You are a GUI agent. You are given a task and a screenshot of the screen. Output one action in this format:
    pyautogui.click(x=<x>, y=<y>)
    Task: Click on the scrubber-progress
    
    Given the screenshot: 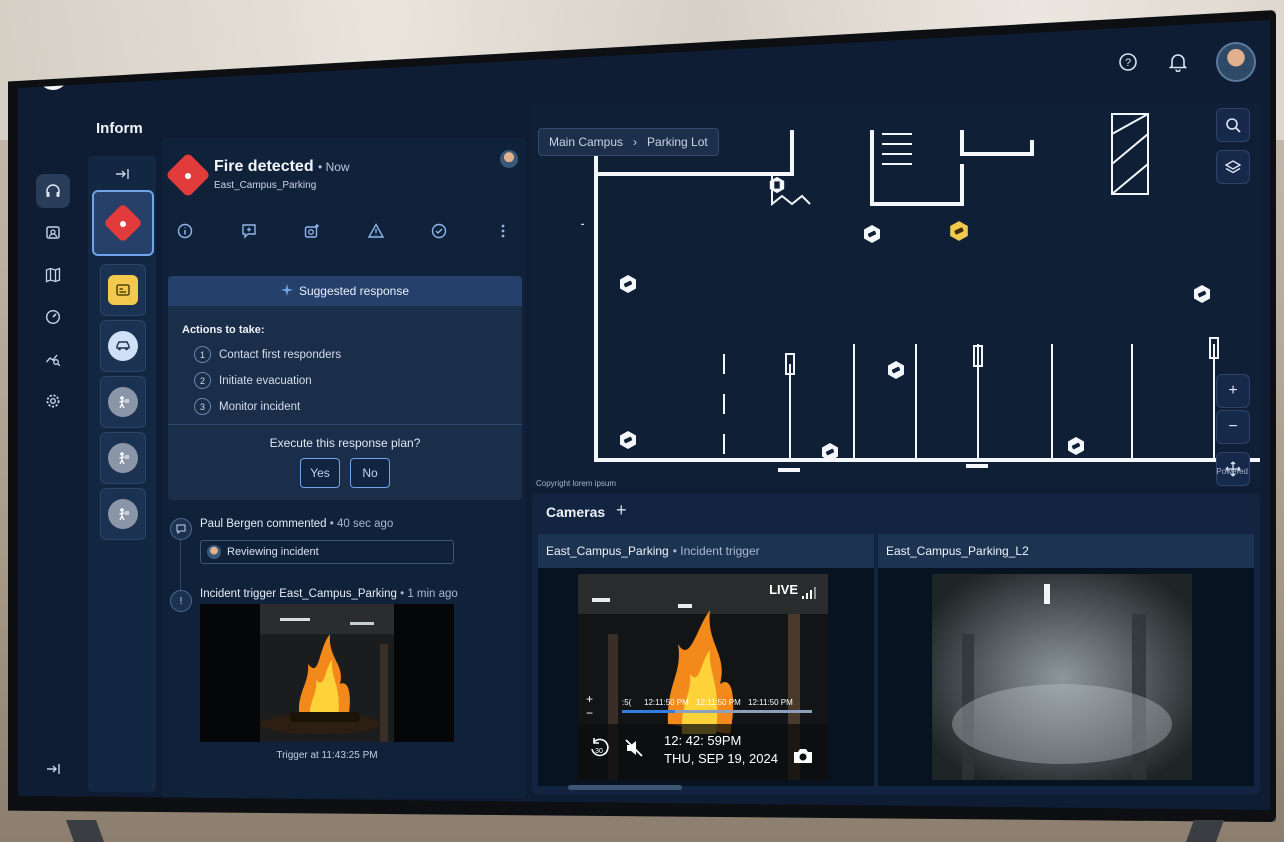 What is the action you would take?
    pyautogui.click(x=649, y=711)
    